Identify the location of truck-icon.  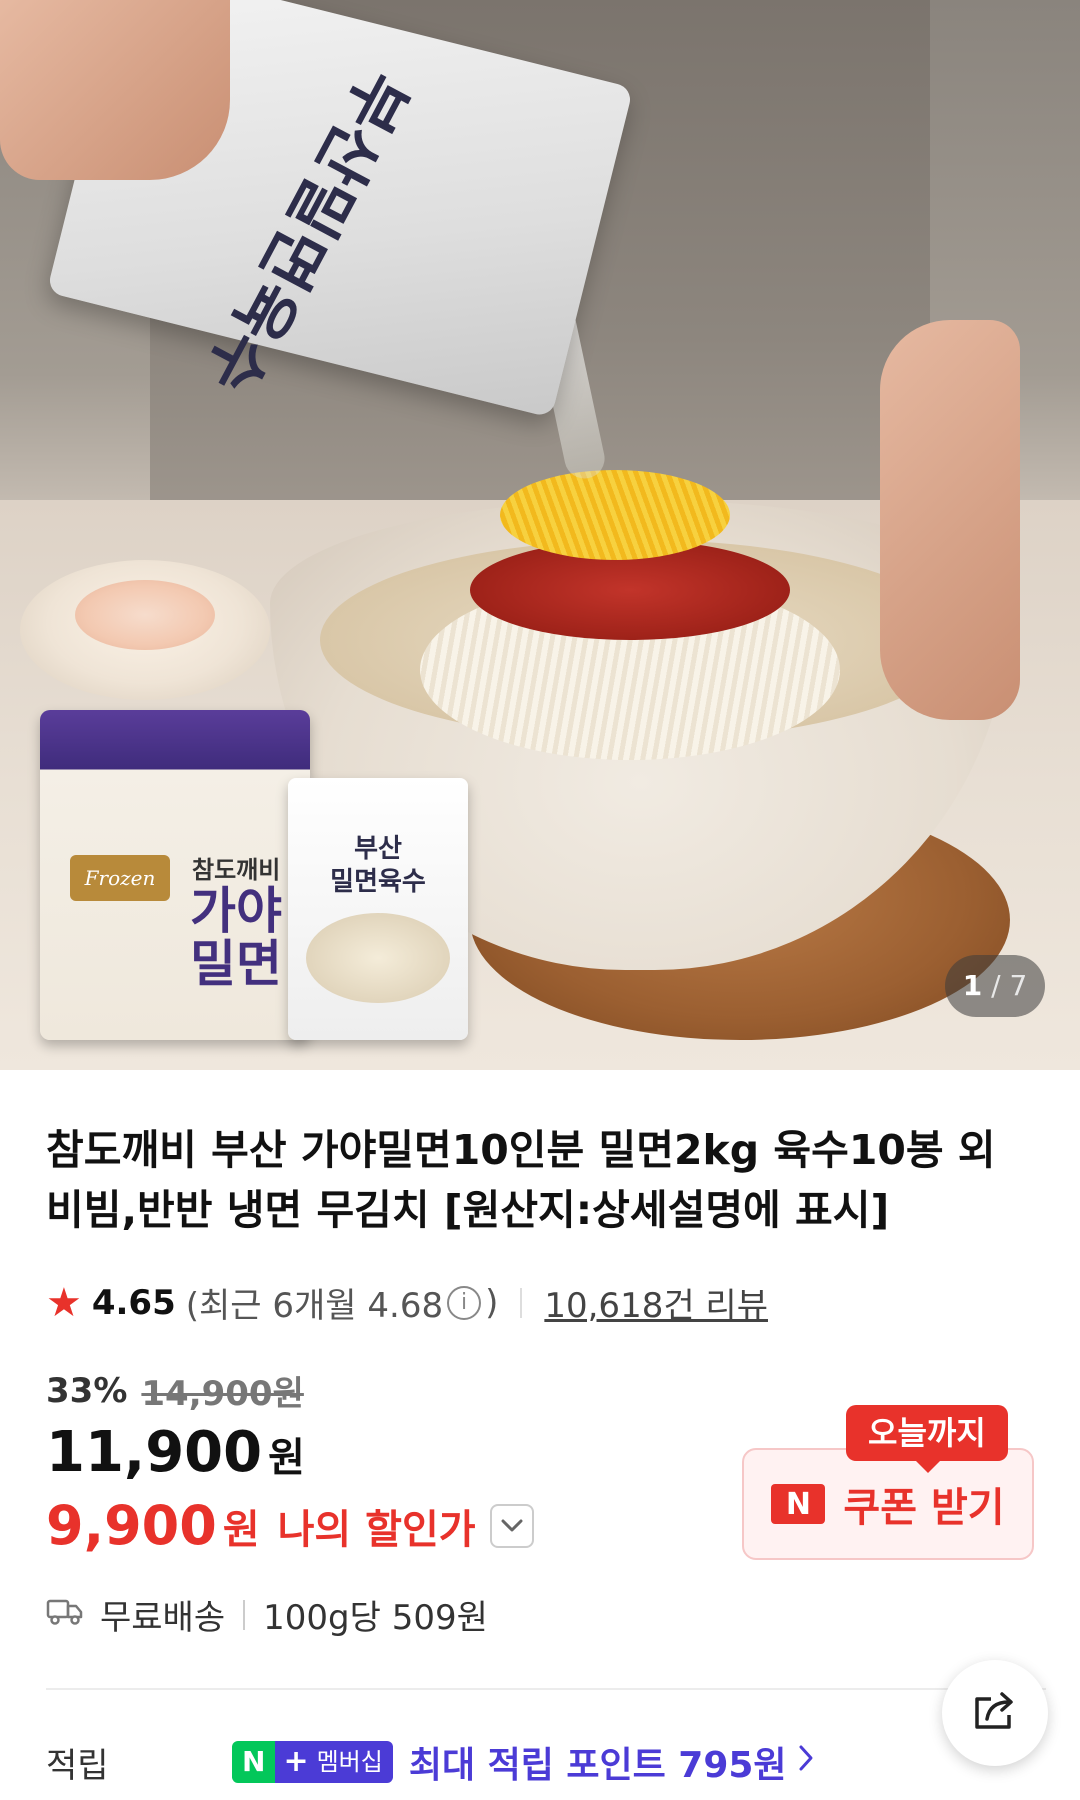
(65, 1615).